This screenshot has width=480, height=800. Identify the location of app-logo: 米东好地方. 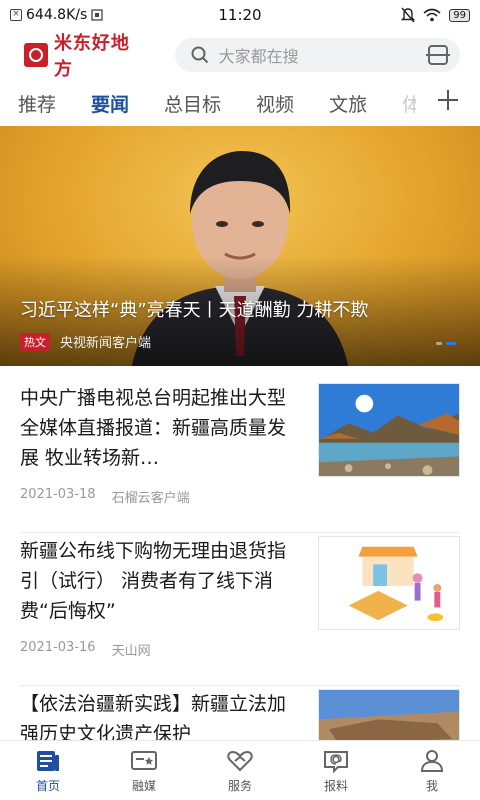
(86, 55).